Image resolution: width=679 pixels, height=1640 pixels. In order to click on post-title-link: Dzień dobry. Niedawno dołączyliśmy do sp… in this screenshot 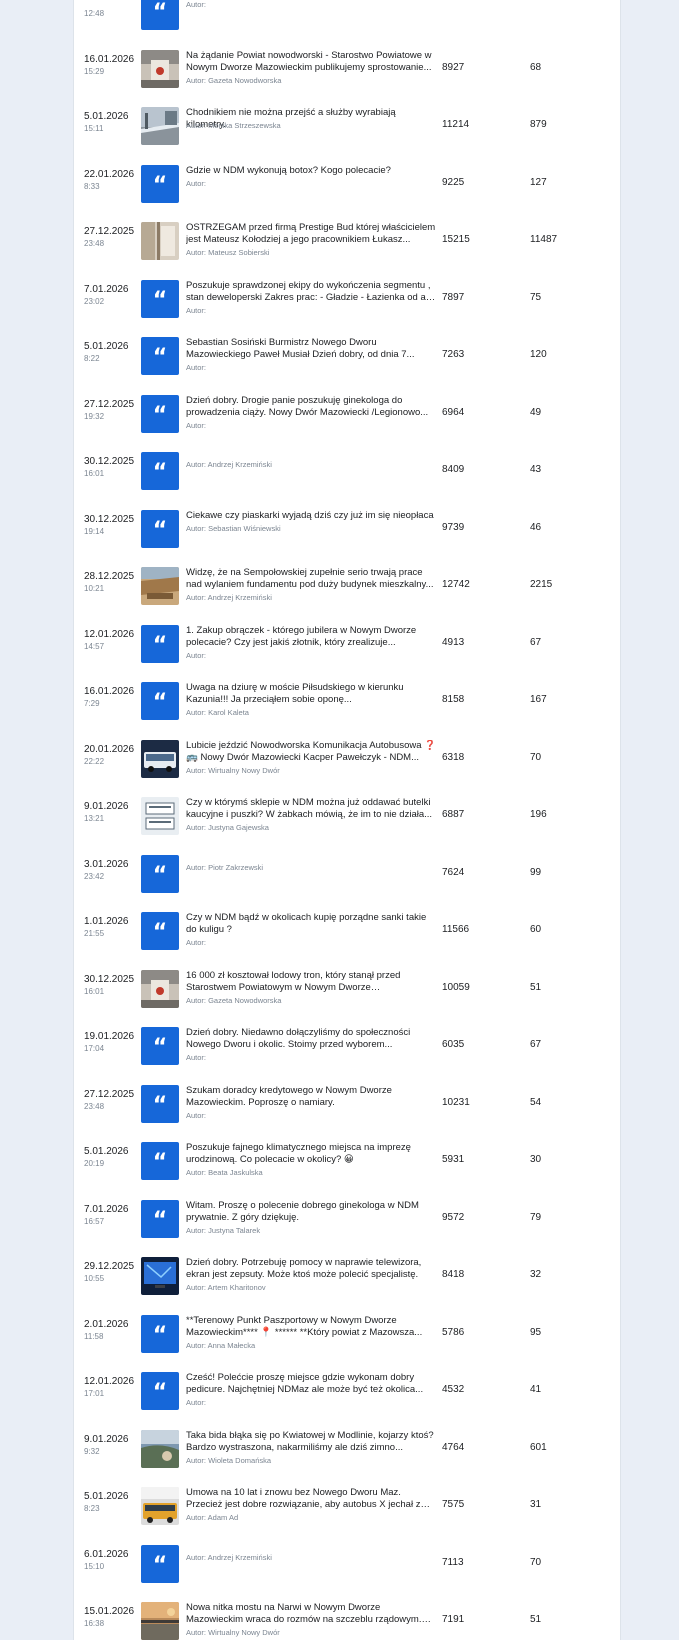, I will do `click(311, 1039)`.